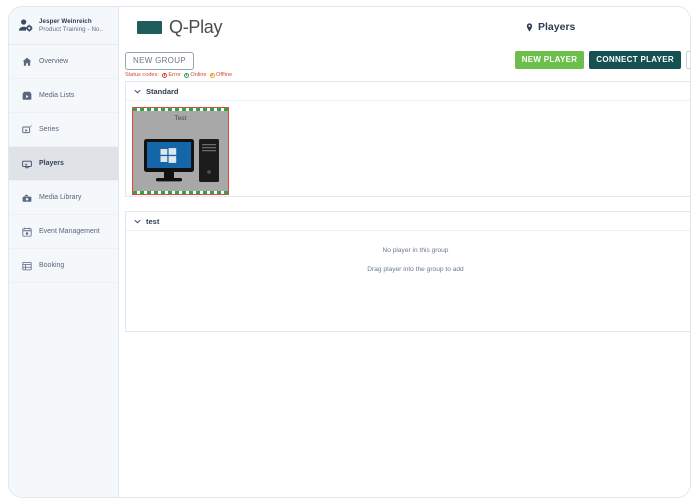  Describe the element at coordinates (153, 221) in the screenshot. I see `group-name: test` at that location.